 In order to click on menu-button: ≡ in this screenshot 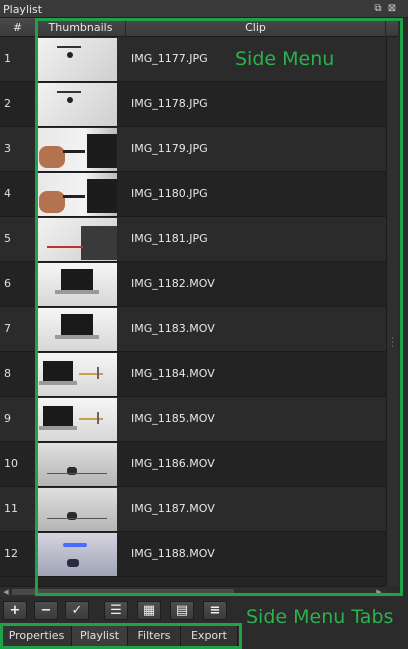, I will do `click(215, 610)`.